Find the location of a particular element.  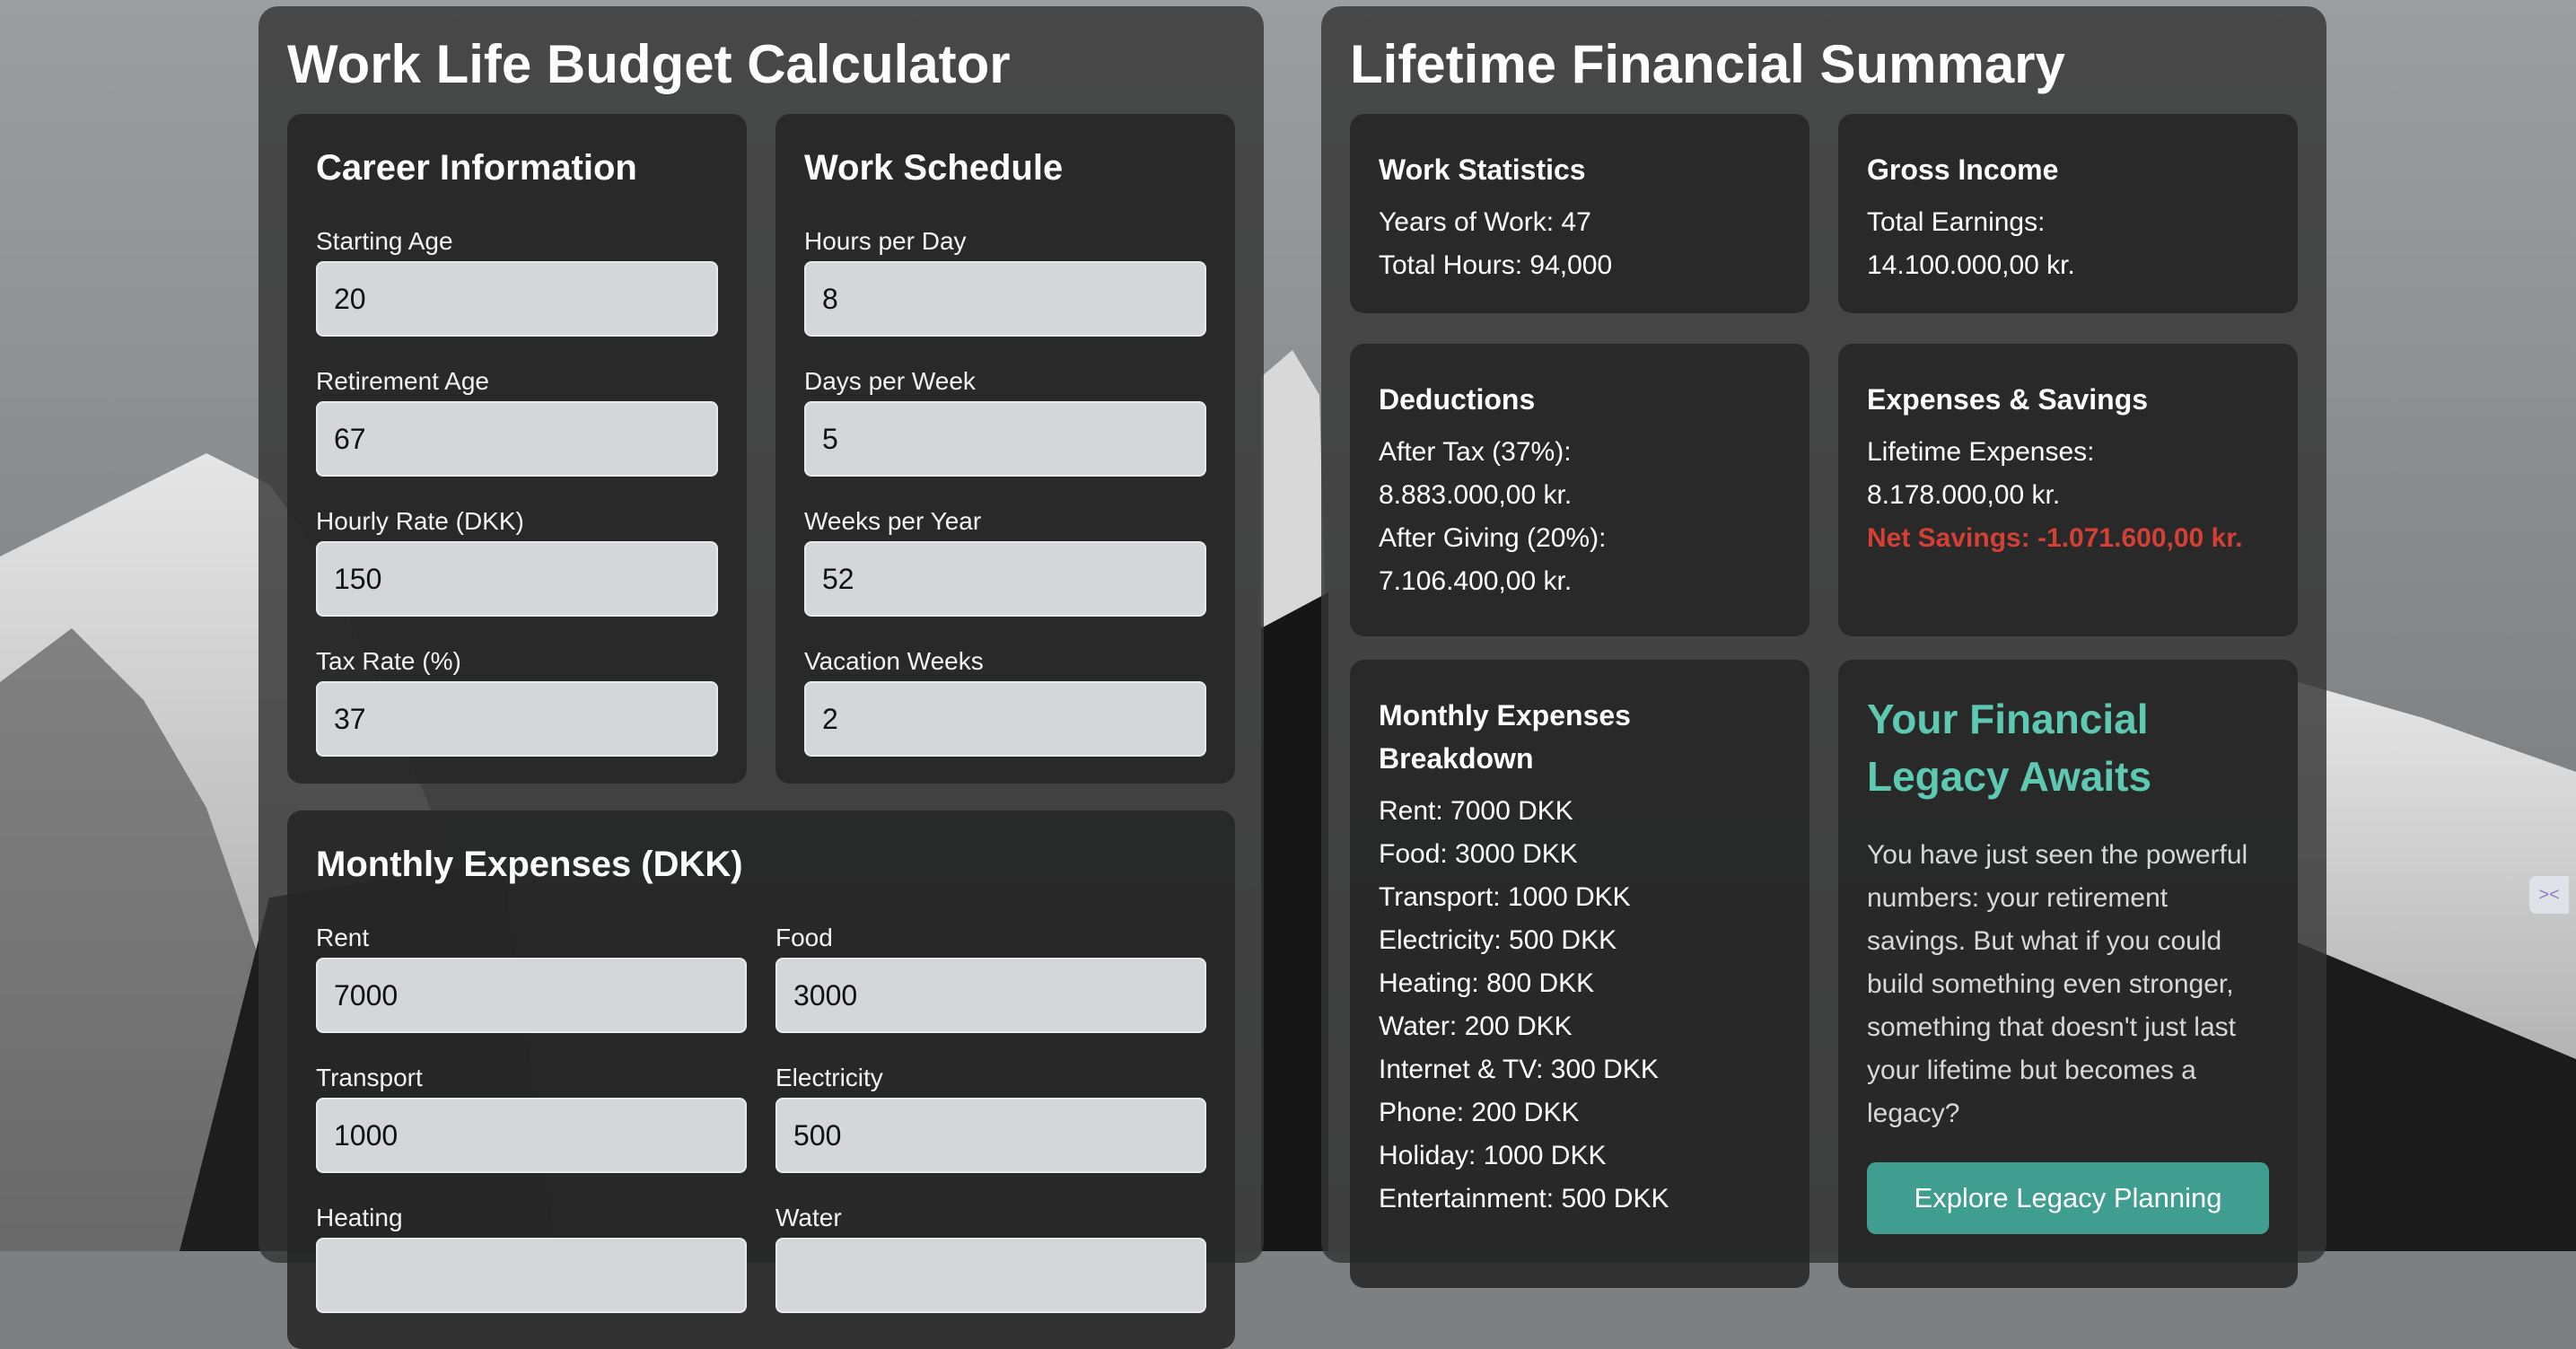

work-statistics-title: Work Statistics is located at coordinates (1482, 169).